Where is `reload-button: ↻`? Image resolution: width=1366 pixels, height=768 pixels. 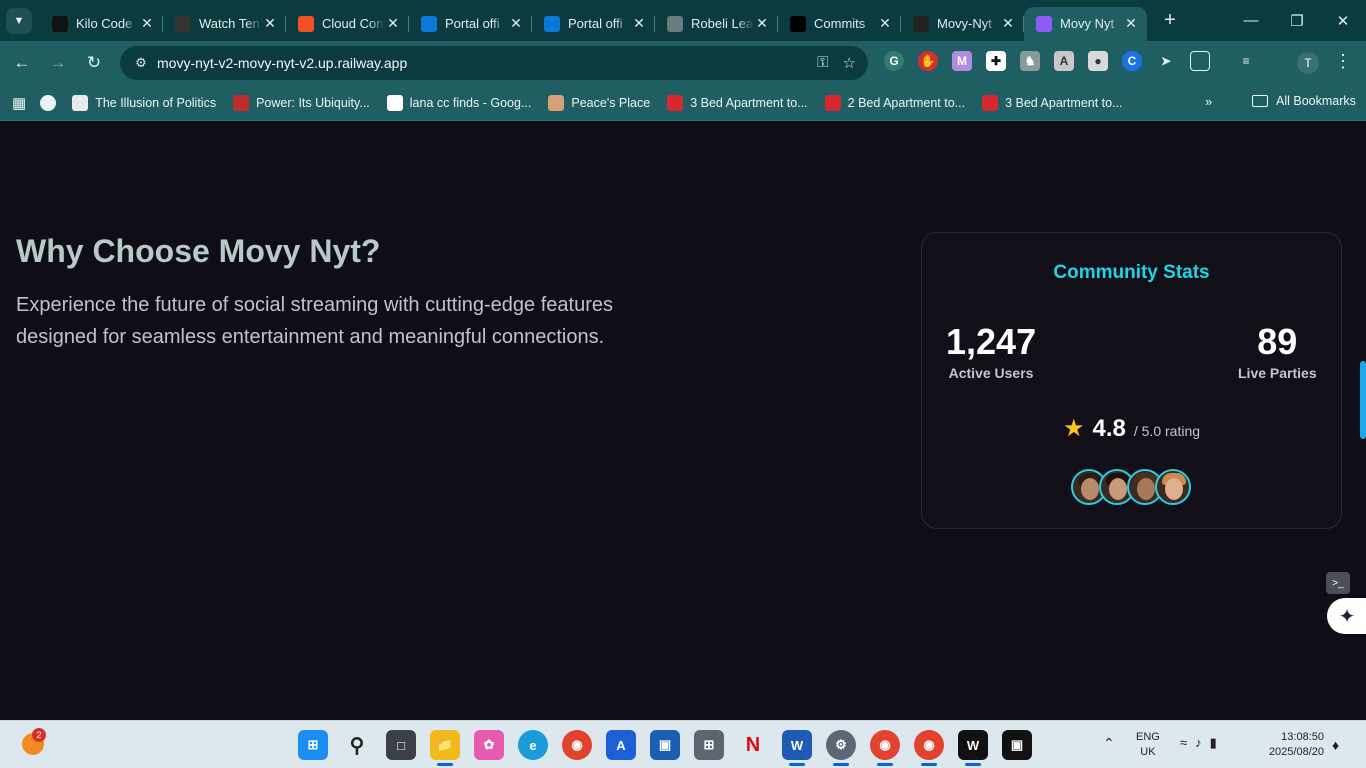
reload-button: ↻ is located at coordinates (94, 63).